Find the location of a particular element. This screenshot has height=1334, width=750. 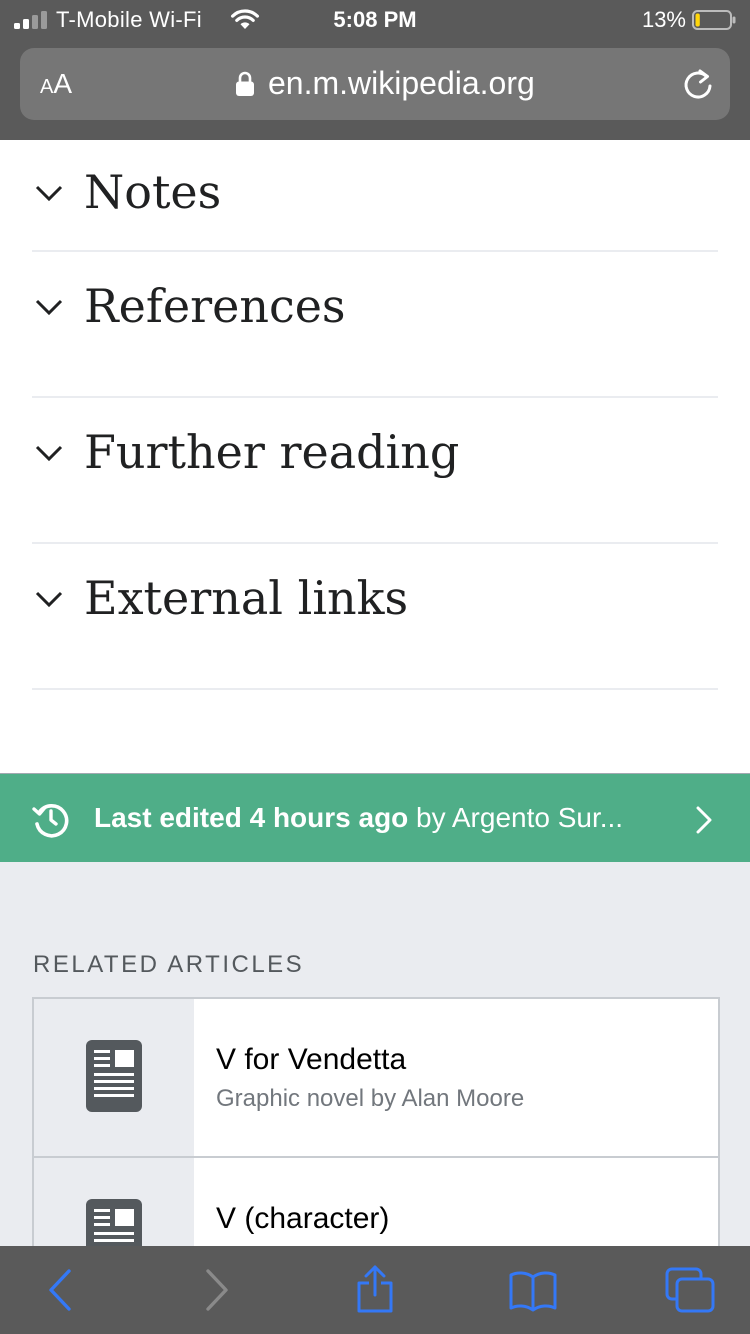

section-further-reading: Further reading is located at coordinates (375, 471).